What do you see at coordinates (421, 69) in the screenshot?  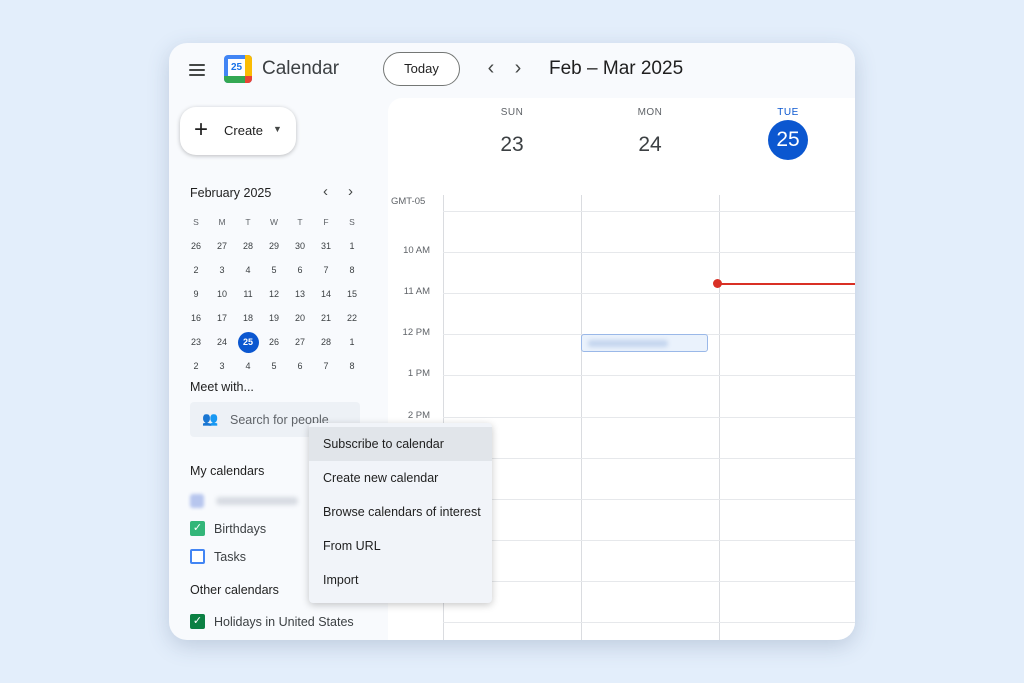 I see `today-button: Today` at bounding box center [421, 69].